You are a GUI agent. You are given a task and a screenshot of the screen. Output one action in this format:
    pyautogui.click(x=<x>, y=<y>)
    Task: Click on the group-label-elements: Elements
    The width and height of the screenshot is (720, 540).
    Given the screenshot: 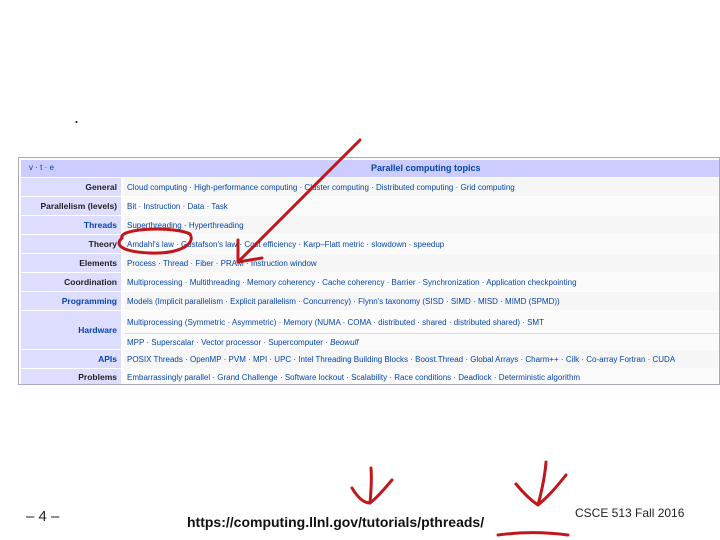 What is the action you would take?
    pyautogui.click(x=71, y=263)
    